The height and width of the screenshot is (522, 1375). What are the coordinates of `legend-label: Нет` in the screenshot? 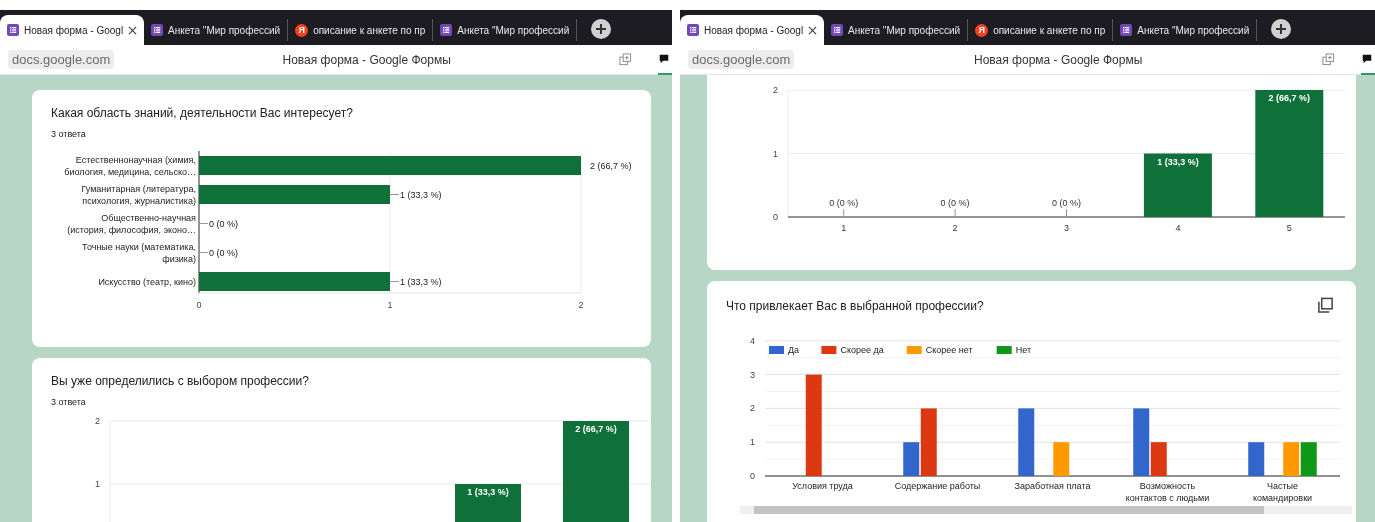 It's located at (1023, 350).